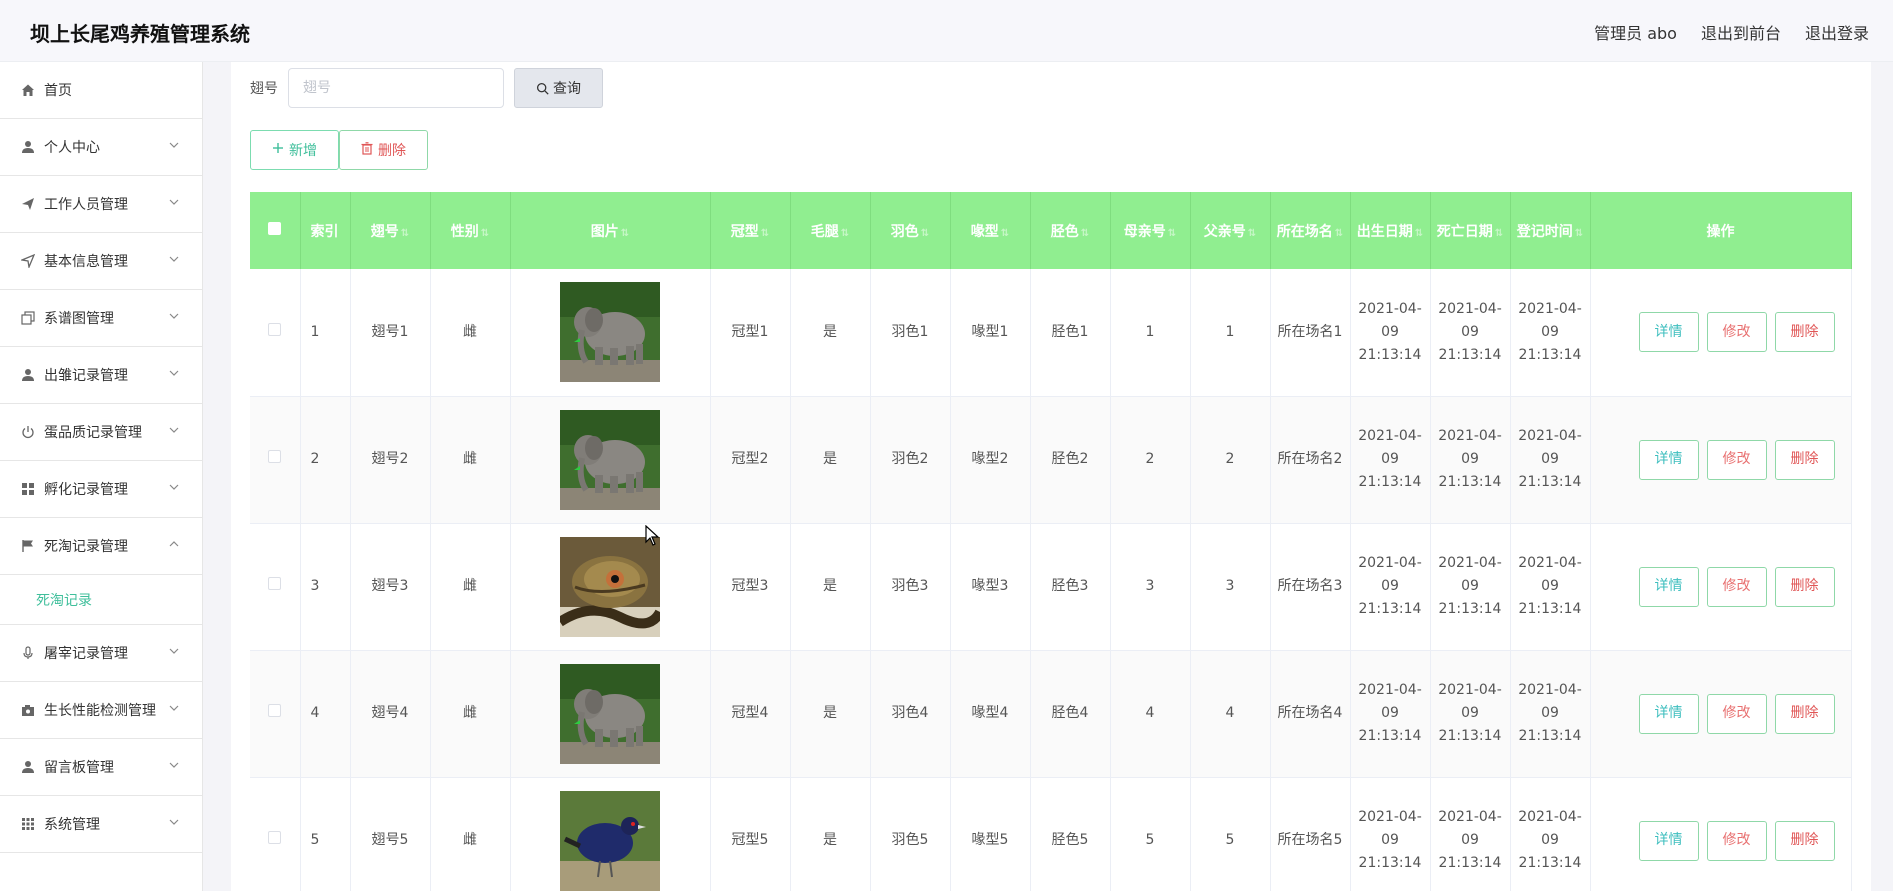 This screenshot has height=891, width=1893. What do you see at coordinates (1550, 332) in the screenshot?
I see `cell-reg: 2021-04-09 21:13:14` at bounding box center [1550, 332].